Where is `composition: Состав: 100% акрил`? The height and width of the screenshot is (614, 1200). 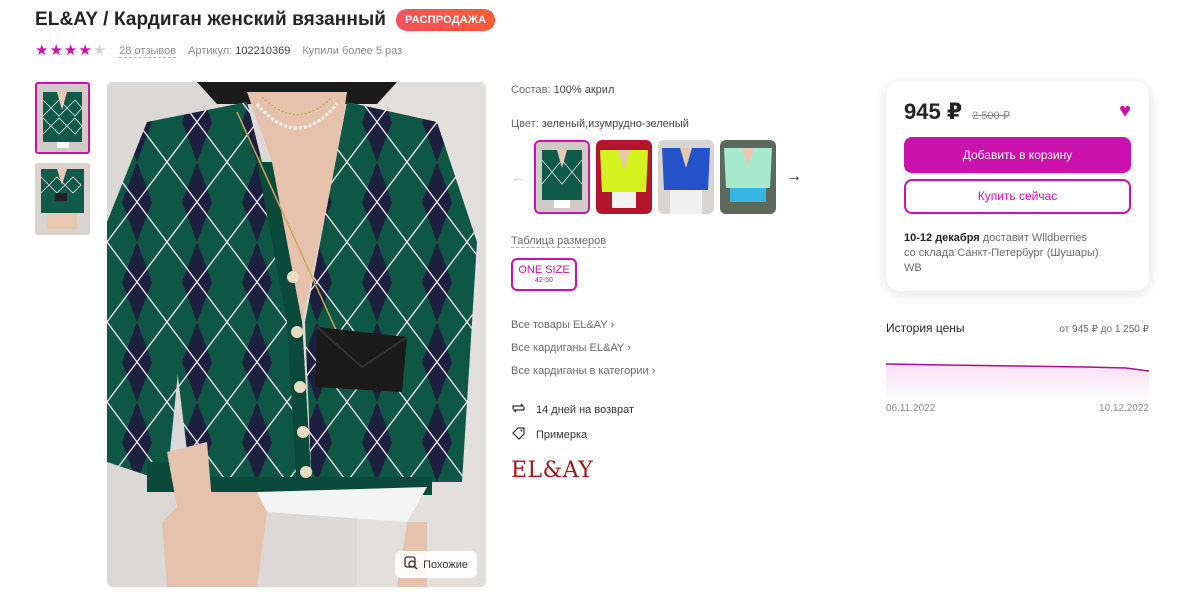
composition: Состав: 100% акрил is located at coordinates (562, 90).